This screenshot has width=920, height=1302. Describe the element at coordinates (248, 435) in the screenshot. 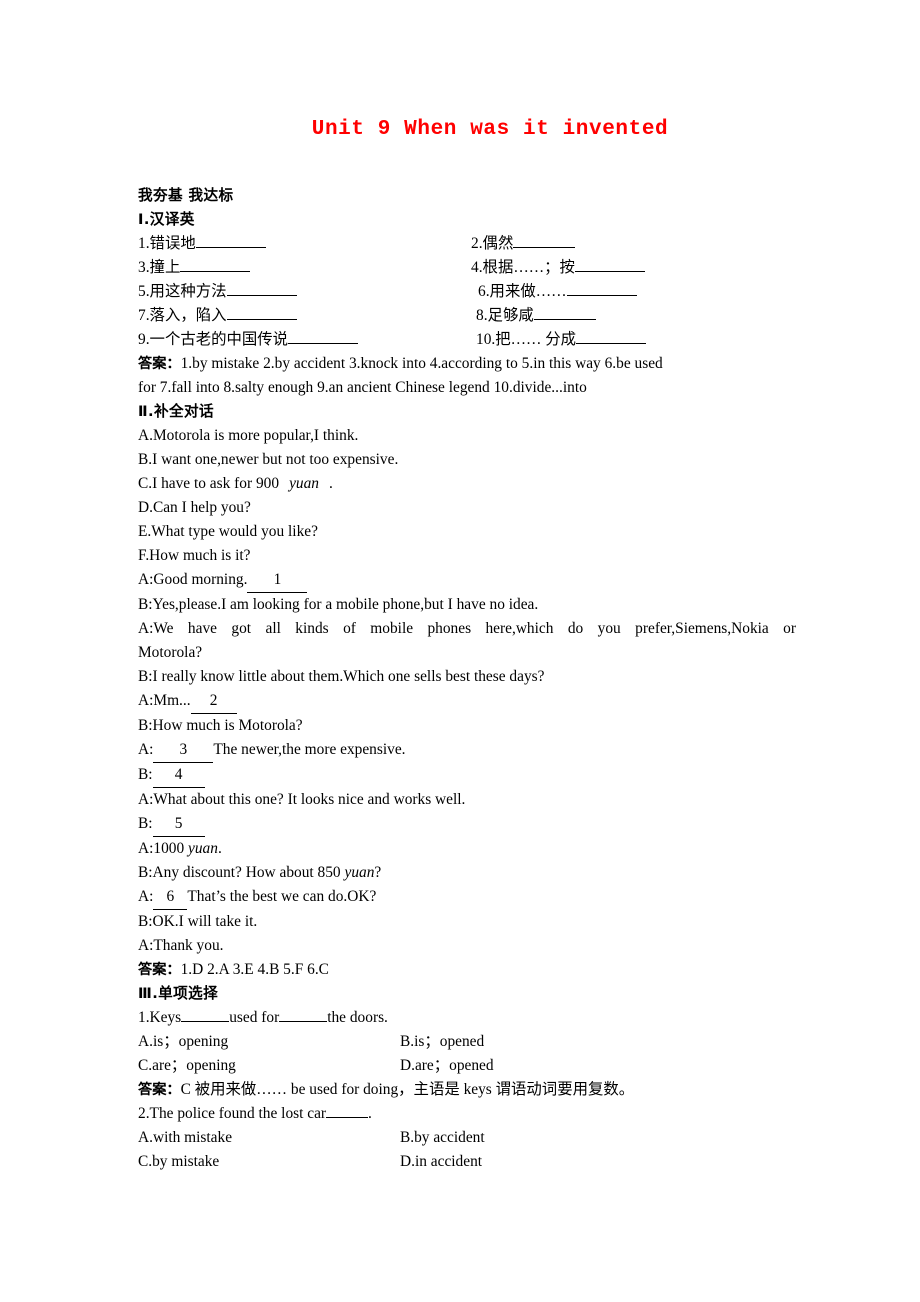

I see `dialogue-choice-a: A.Motorola is more popular,I think.` at that location.